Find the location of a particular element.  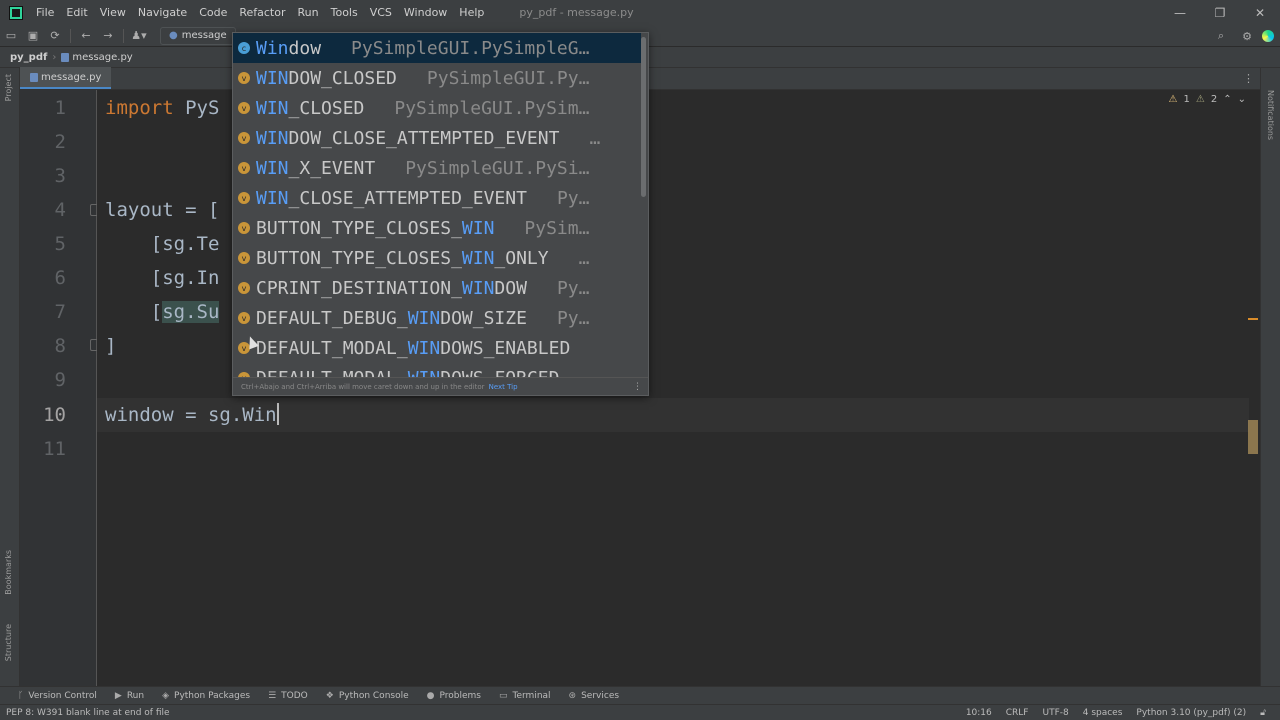

gear-icon: ⚙ is located at coordinates (1247, 36).